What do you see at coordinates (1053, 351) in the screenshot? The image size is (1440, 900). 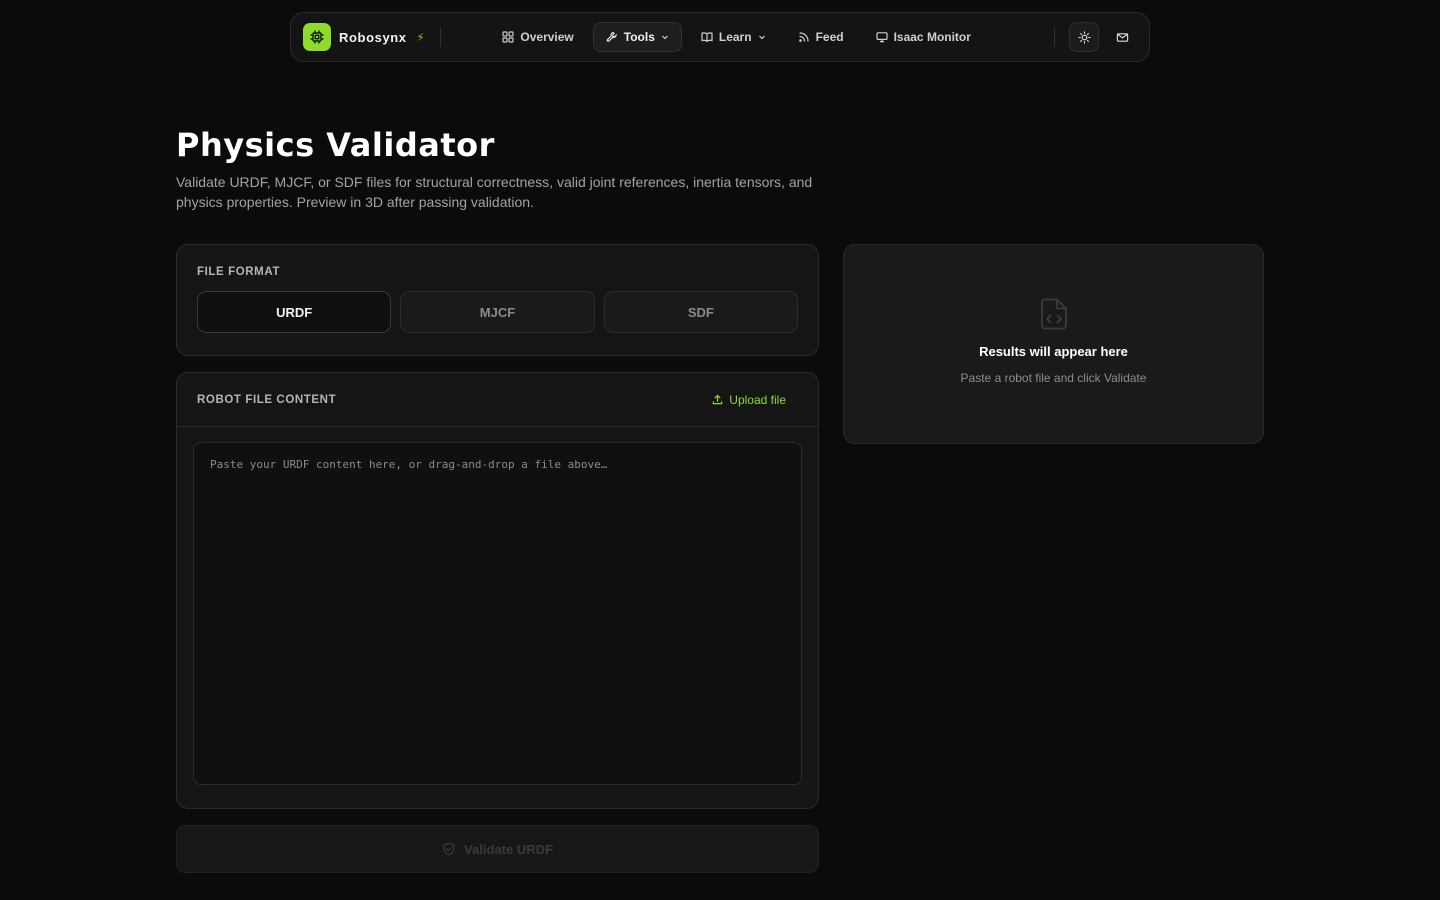 I see `results-title: Results will appear here` at bounding box center [1053, 351].